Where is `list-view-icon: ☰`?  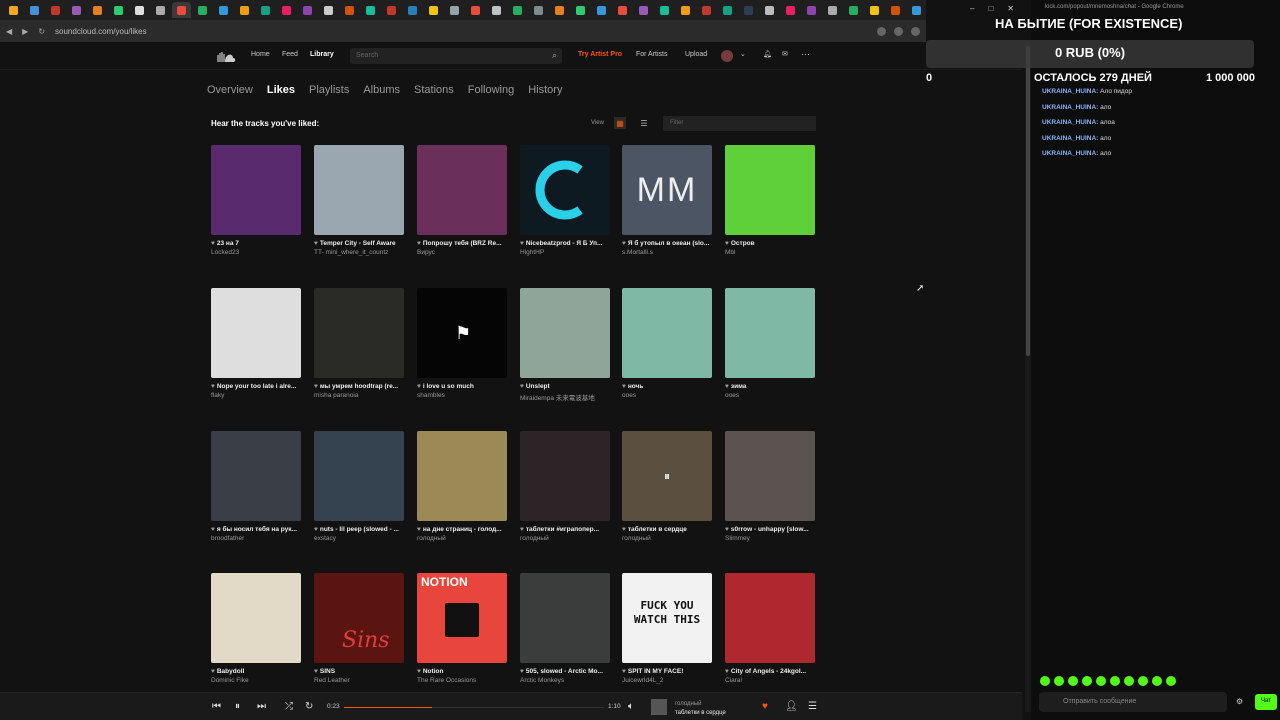 list-view-icon: ☰ is located at coordinates (644, 123).